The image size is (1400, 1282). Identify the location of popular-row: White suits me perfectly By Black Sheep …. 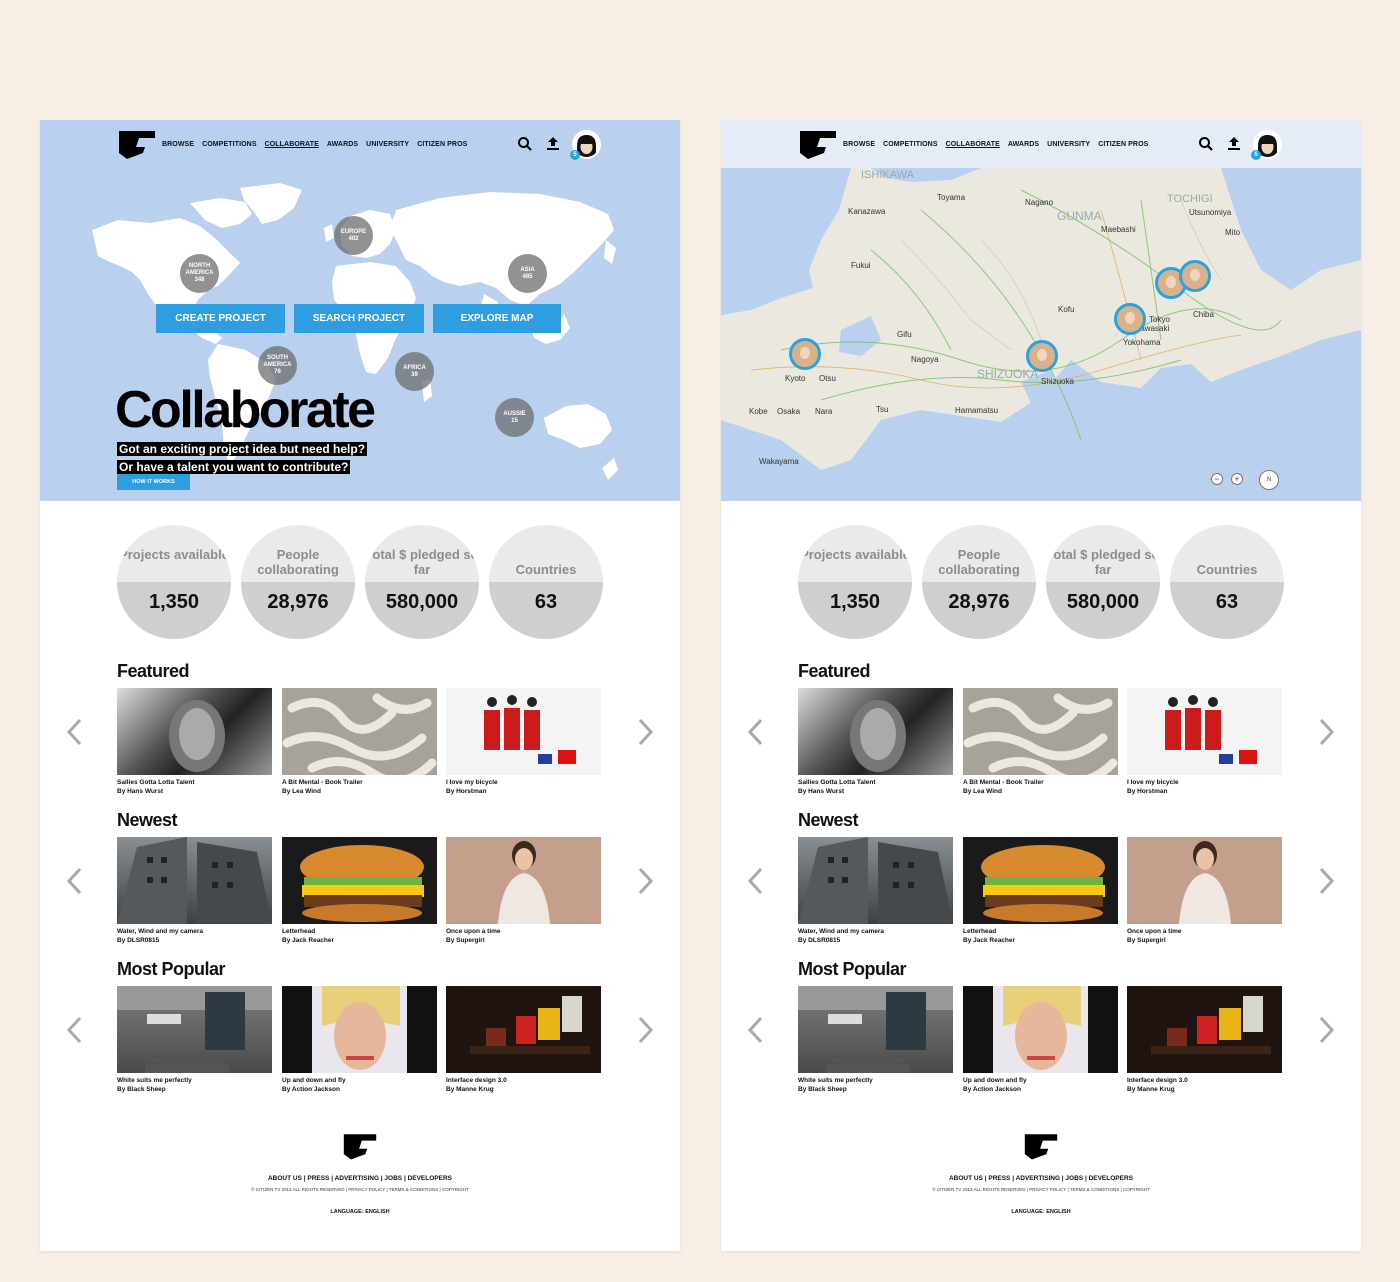
(360, 1041).